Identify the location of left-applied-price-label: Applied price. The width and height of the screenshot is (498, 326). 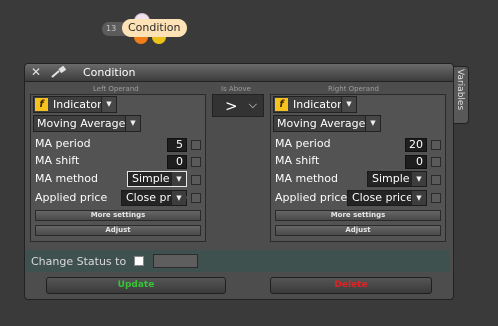
(71, 197).